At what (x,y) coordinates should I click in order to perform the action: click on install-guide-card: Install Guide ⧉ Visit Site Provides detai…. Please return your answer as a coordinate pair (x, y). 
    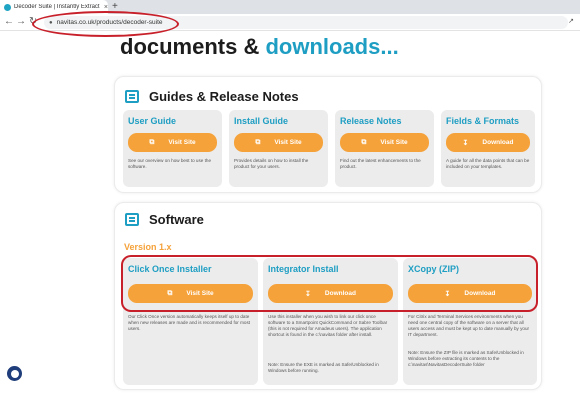
    Looking at the image, I should click on (278, 148).